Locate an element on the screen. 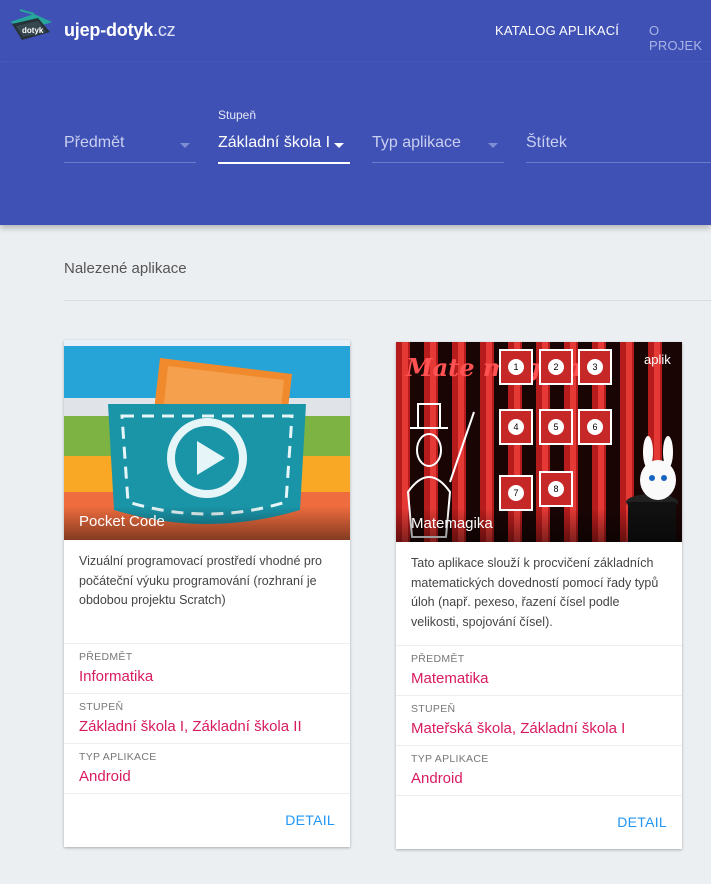 Image resolution: width=711 pixels, height=884 pixels. app-title: Pocket Code is located at coordinates (122, 521).